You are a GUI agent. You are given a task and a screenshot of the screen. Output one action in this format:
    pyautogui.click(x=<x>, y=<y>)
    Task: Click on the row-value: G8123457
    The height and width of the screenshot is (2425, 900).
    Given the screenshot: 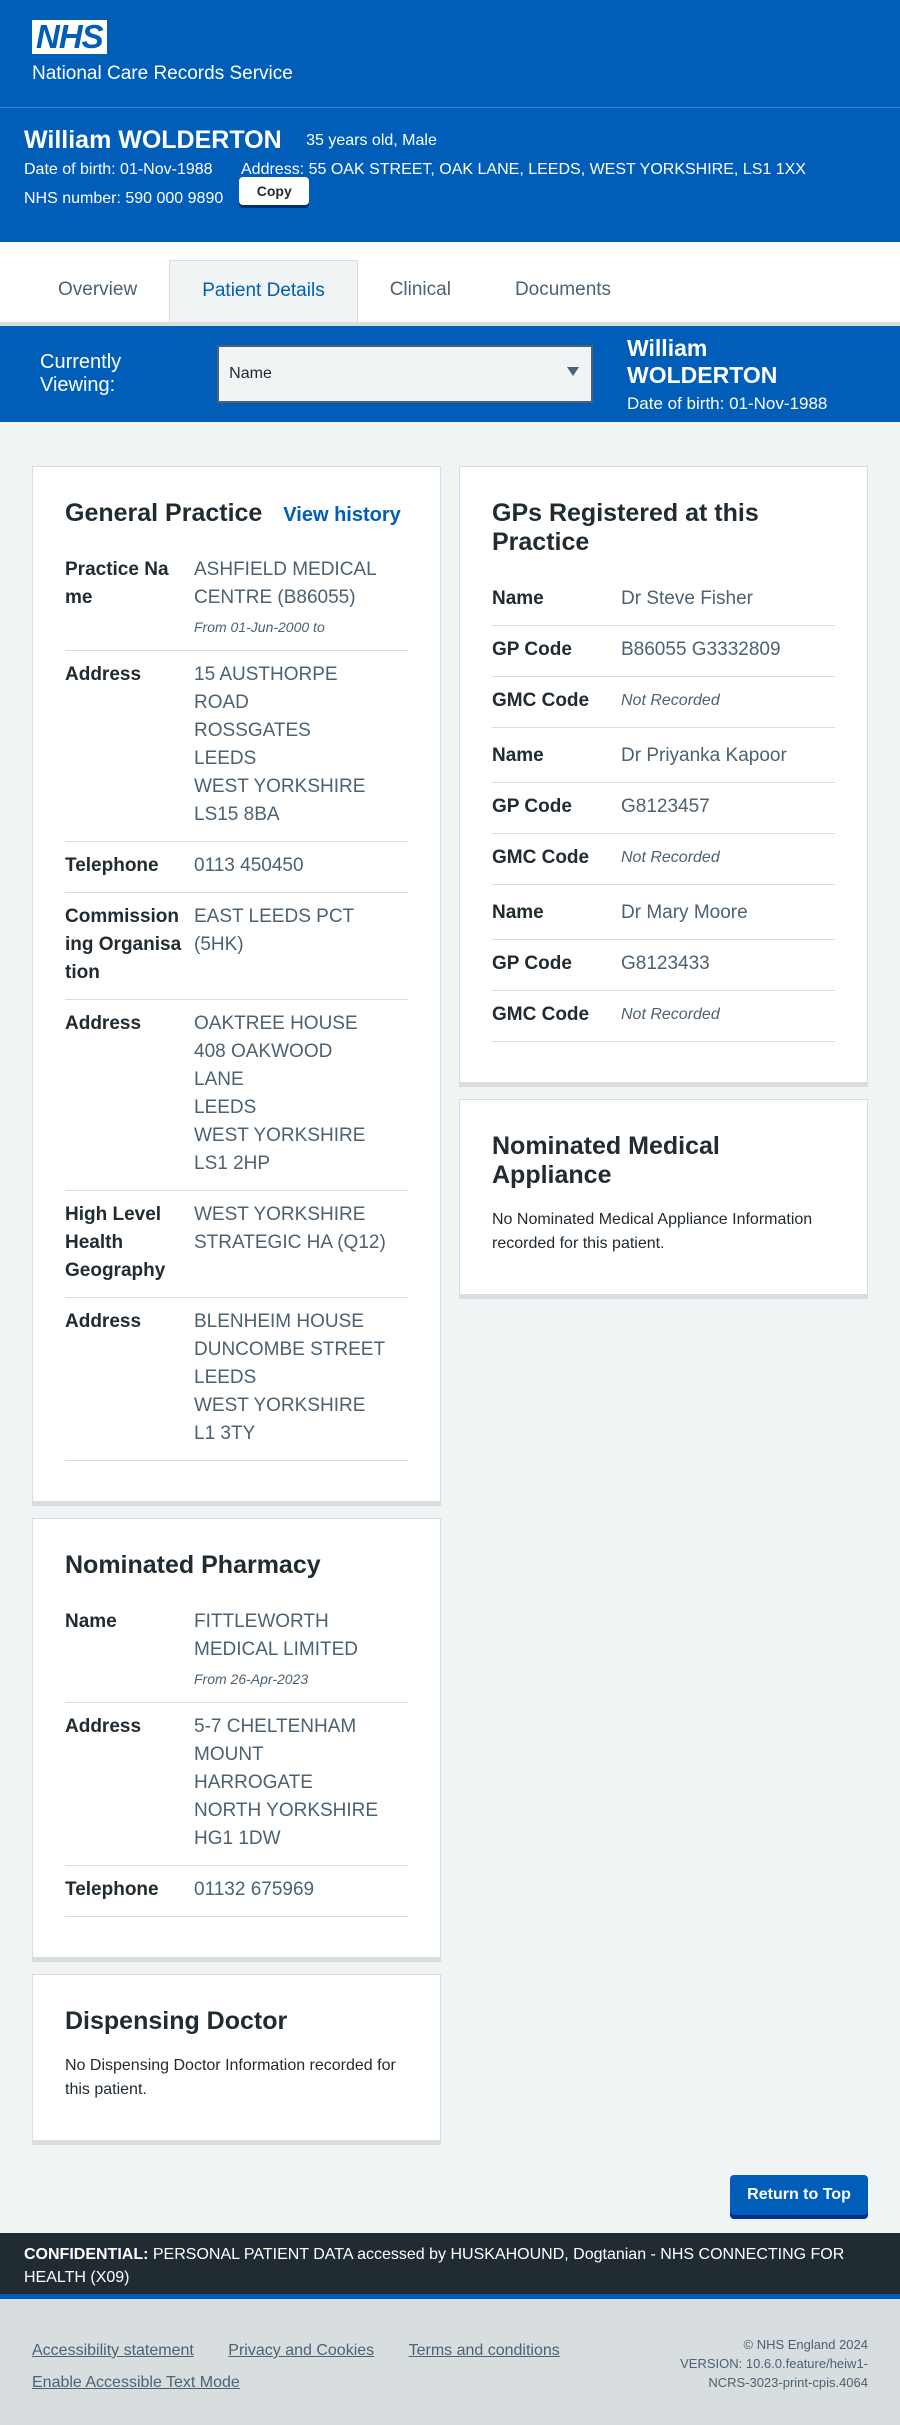 What is the action you would take?
    pyautogui.click(x=665, y=806)
    